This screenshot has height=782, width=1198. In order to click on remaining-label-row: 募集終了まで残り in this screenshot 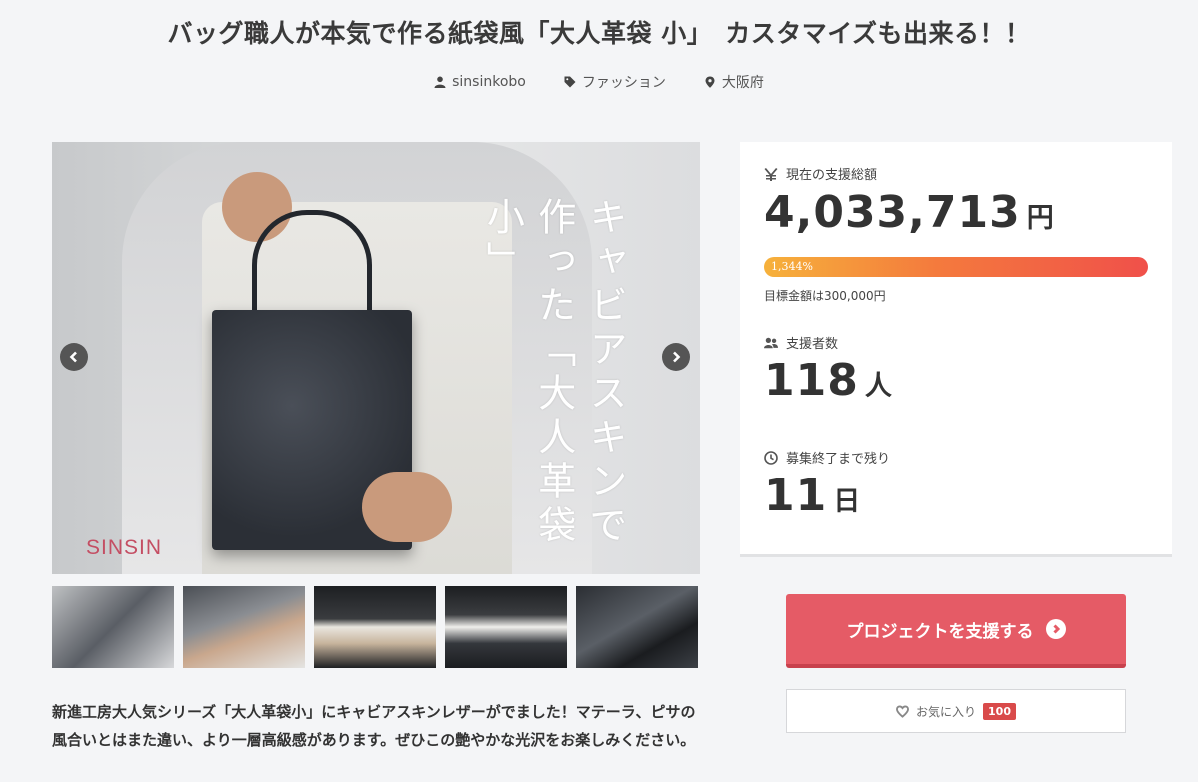, I will do `click(827, 457)`.